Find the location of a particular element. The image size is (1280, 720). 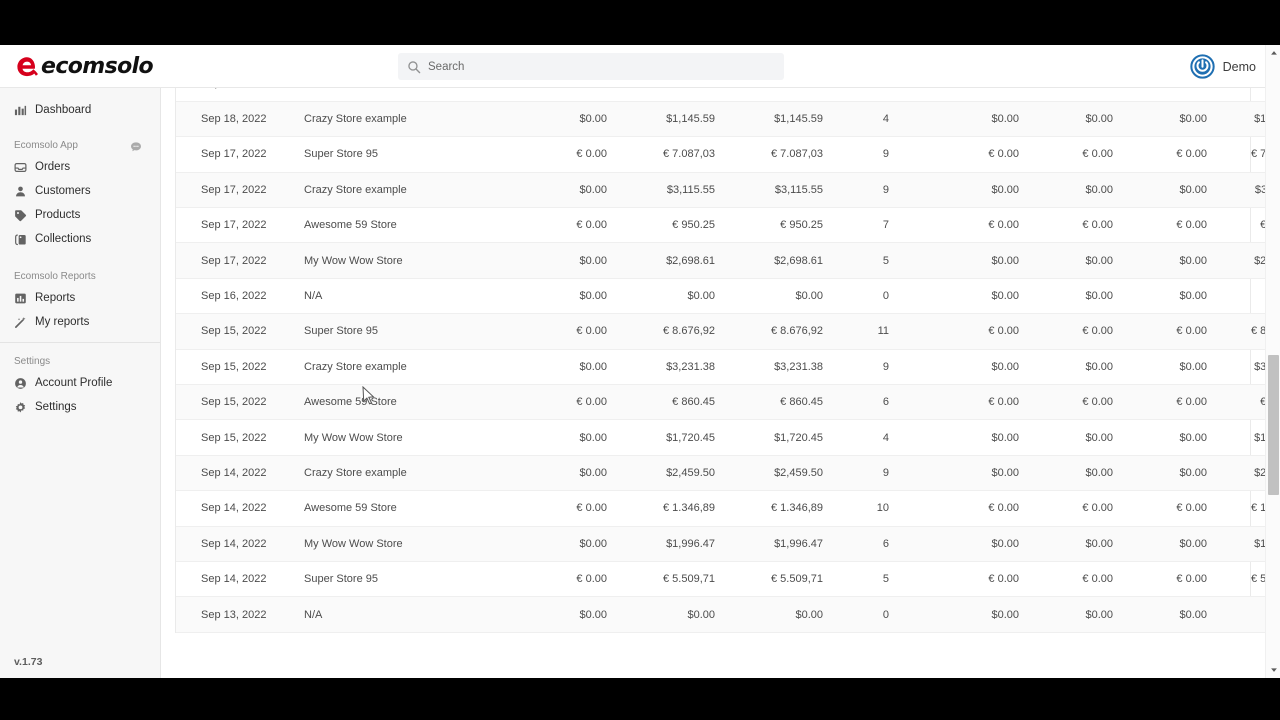

sidebar-item-dashboard: Dashboard is located at coordinates (80, 110).